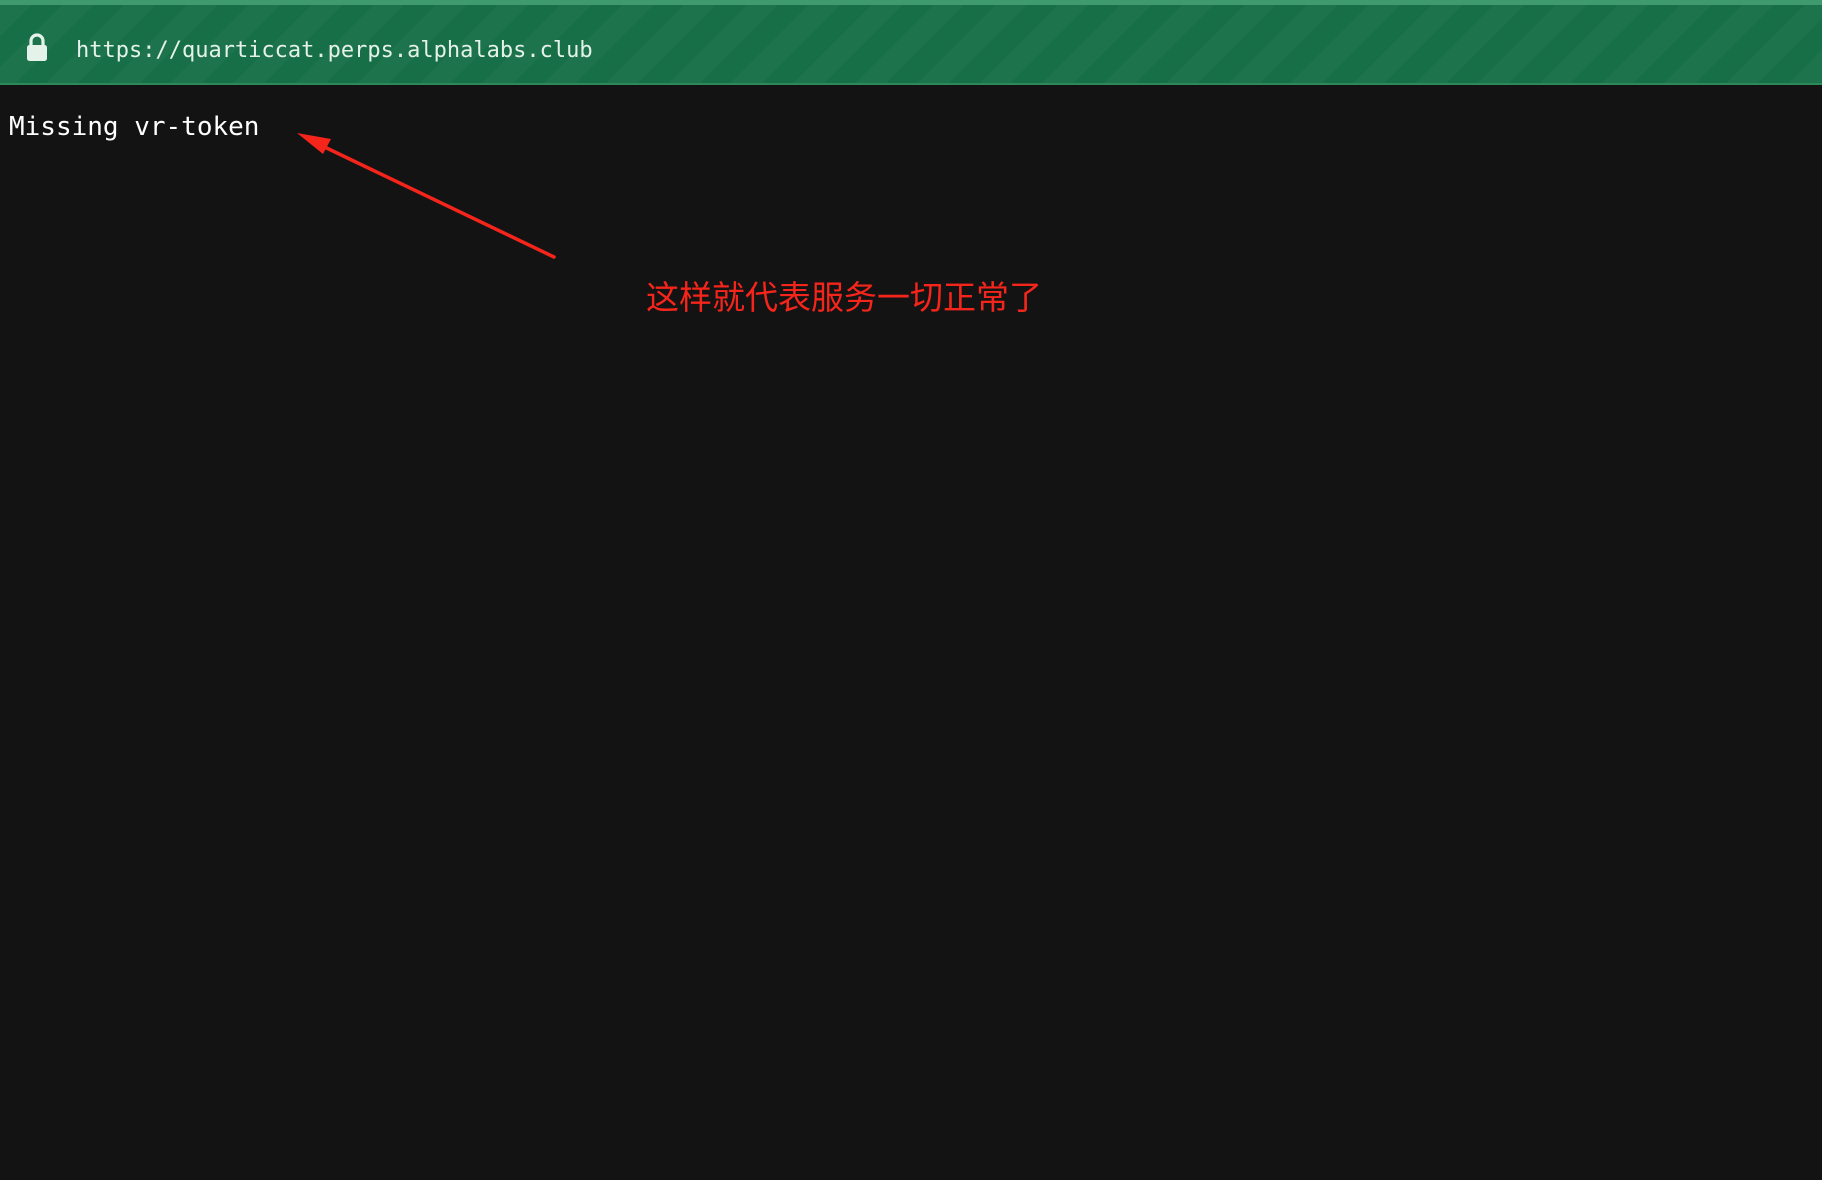  What do you see at coordinates (911, 42) in the screenshot?
I see `address-bar: https://quarticcat.perps.alphalabs.club` at bounding box center [911, 42].